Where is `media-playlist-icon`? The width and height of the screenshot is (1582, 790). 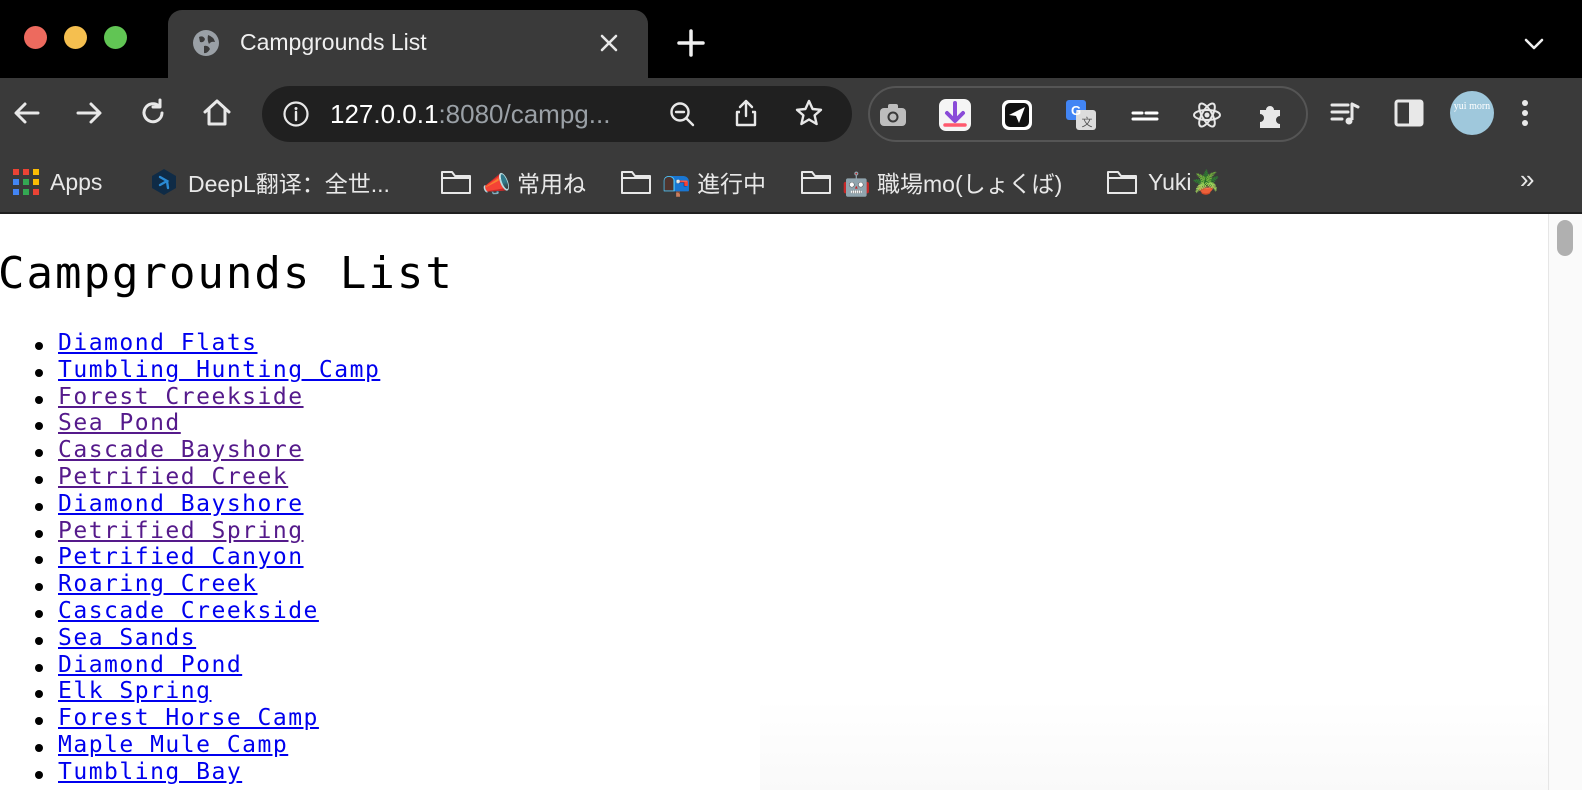
media-playlist-icon is located at coordinates (1345, 113).